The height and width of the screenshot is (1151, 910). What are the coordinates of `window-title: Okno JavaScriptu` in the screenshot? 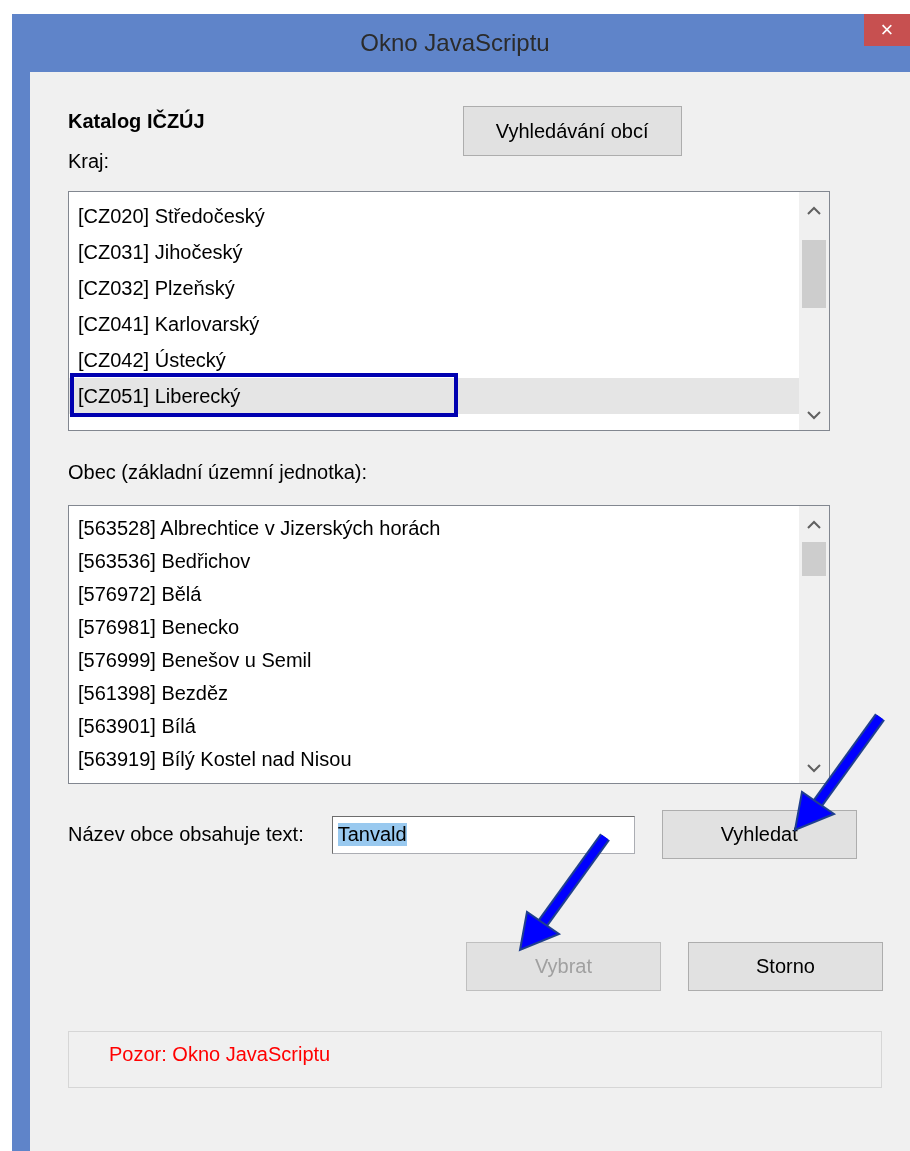 It's located at (455, 43).